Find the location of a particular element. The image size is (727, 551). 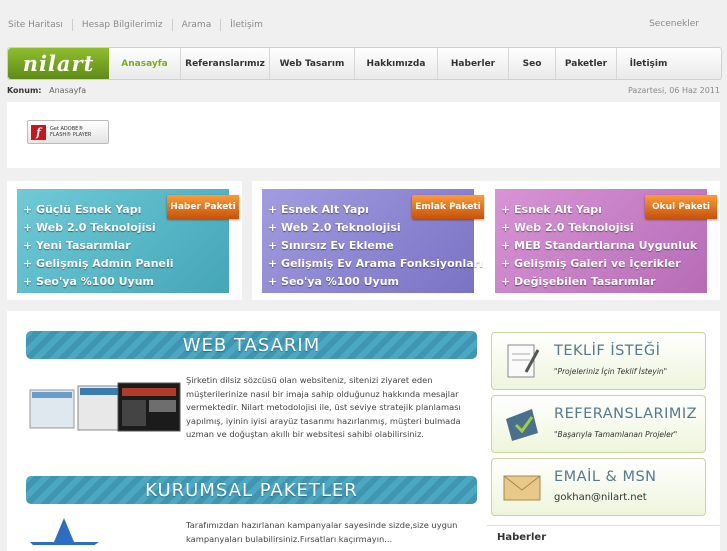

top-link-search: Arama is located at coordinates (196, 25).